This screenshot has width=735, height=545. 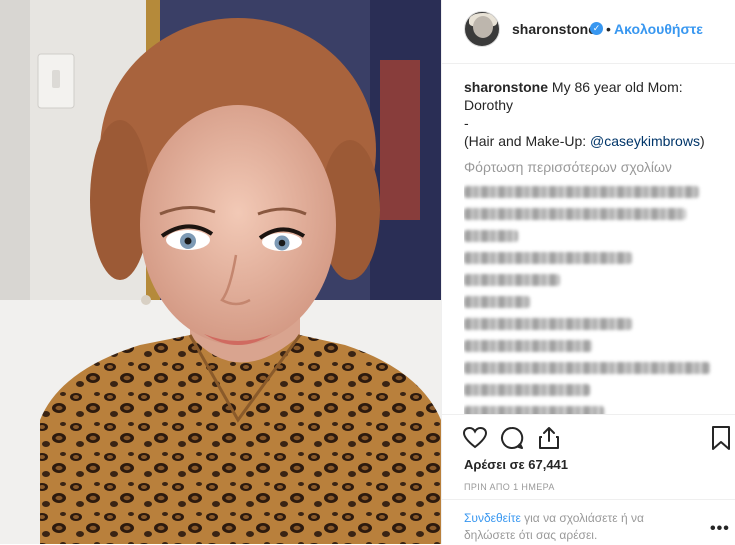 I want to click on follow-button: Ακολουθήστε, so click(x=658, y=29).